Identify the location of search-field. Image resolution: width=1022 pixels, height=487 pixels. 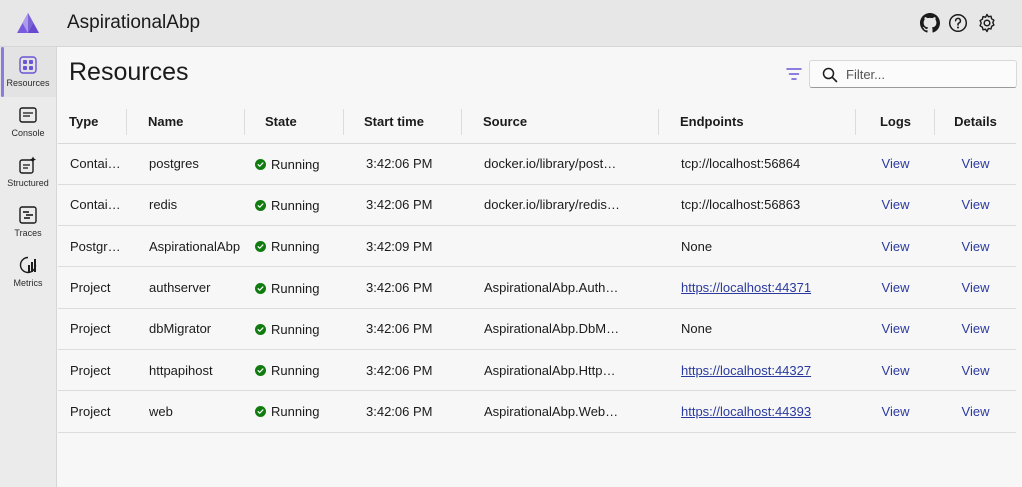
(913, 74).